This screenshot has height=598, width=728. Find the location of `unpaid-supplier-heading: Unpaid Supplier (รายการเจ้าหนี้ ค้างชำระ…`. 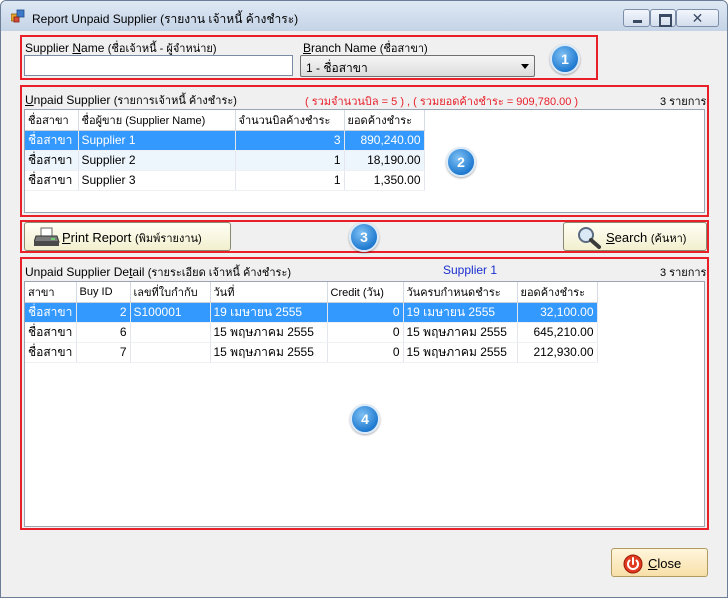

unpaid-supplier-heading: Unpaid Supplier (รายการเจ้าหนี้ ค้างชำระ… is located at coordinates (131, 100).